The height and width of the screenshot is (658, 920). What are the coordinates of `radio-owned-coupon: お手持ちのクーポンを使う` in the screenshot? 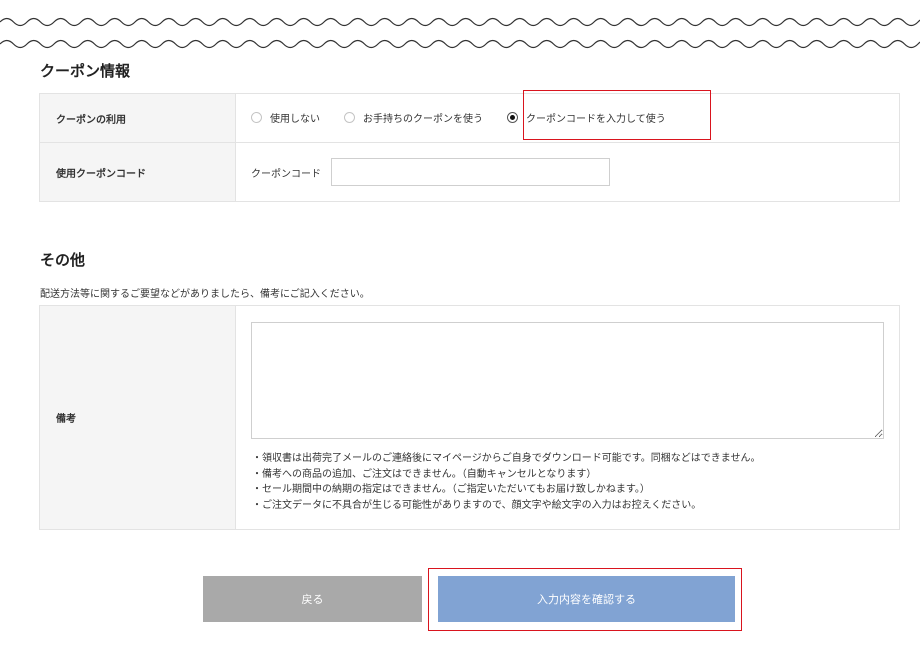 It's located at (413, 117).